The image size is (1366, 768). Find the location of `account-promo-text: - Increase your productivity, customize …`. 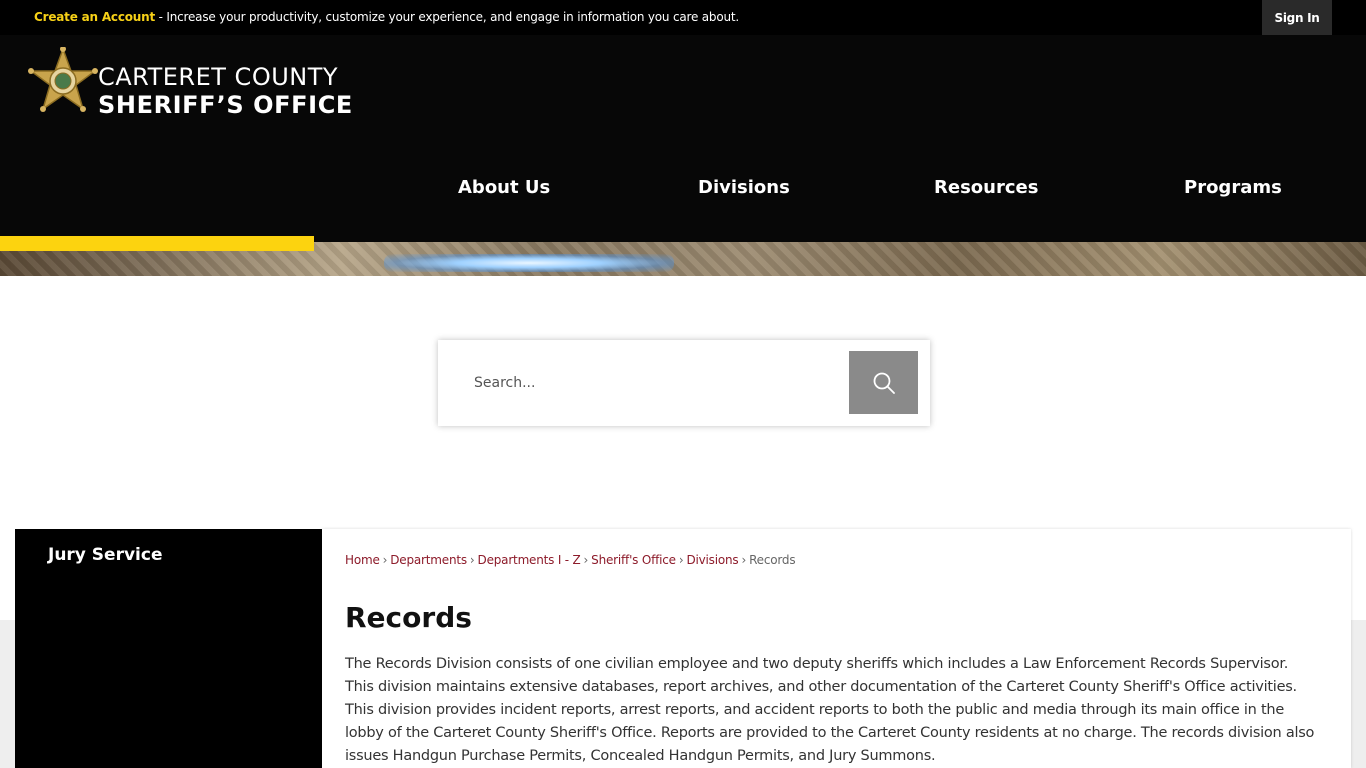

account-promo-text: - Increase your productivity, customize … is located at coordinates (447, 17).